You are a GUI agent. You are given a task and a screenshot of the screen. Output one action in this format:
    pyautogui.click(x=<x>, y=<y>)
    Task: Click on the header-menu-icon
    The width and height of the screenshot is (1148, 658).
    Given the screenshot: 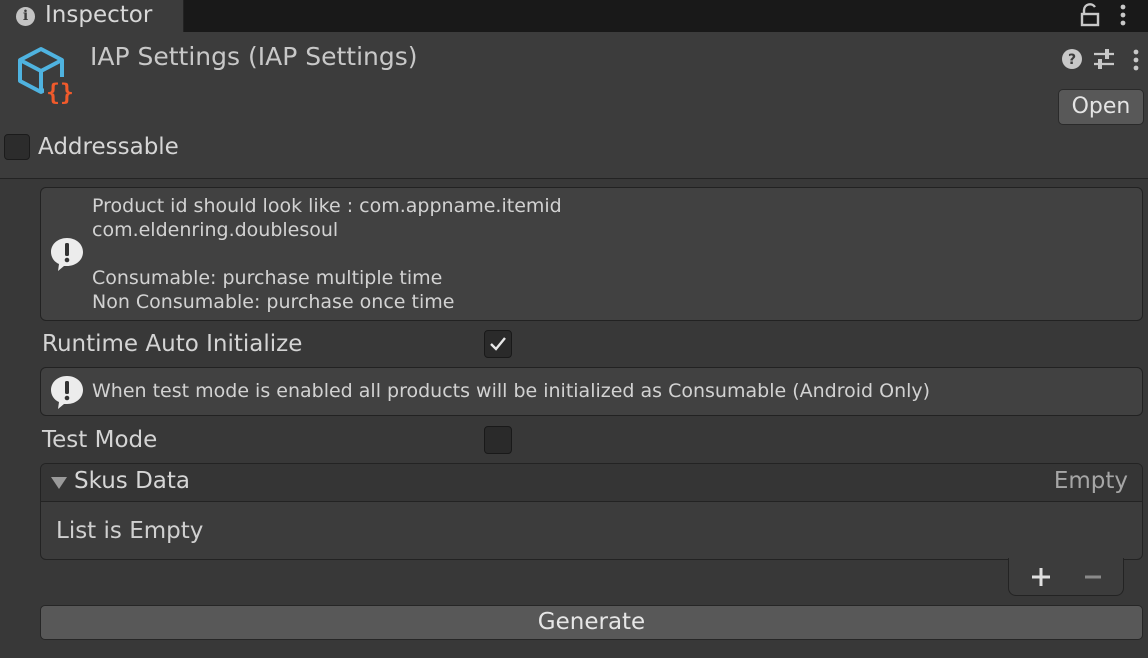 What is the action you would take?
    pyautogui.click(x=1136, y=60)
    